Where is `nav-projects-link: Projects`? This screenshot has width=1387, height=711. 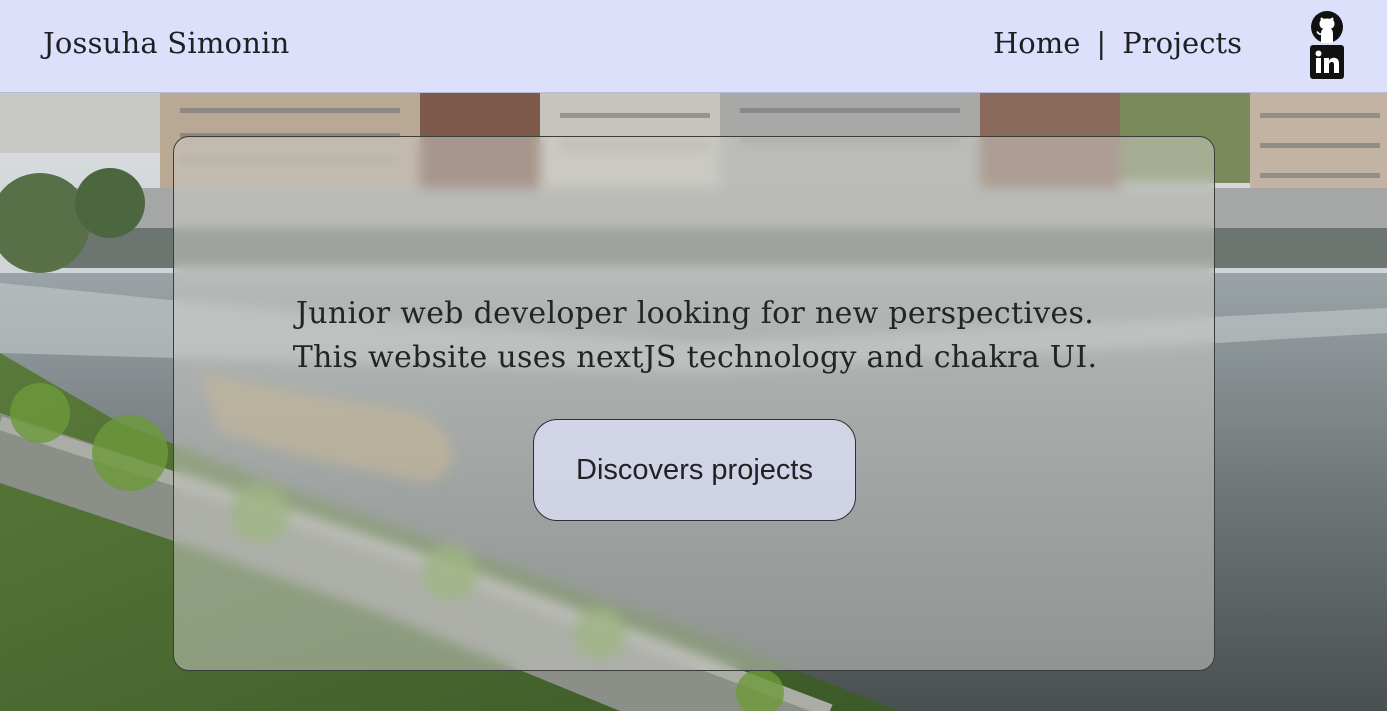
nav-projects-link: Projects is located at coordinates (1182, 43).